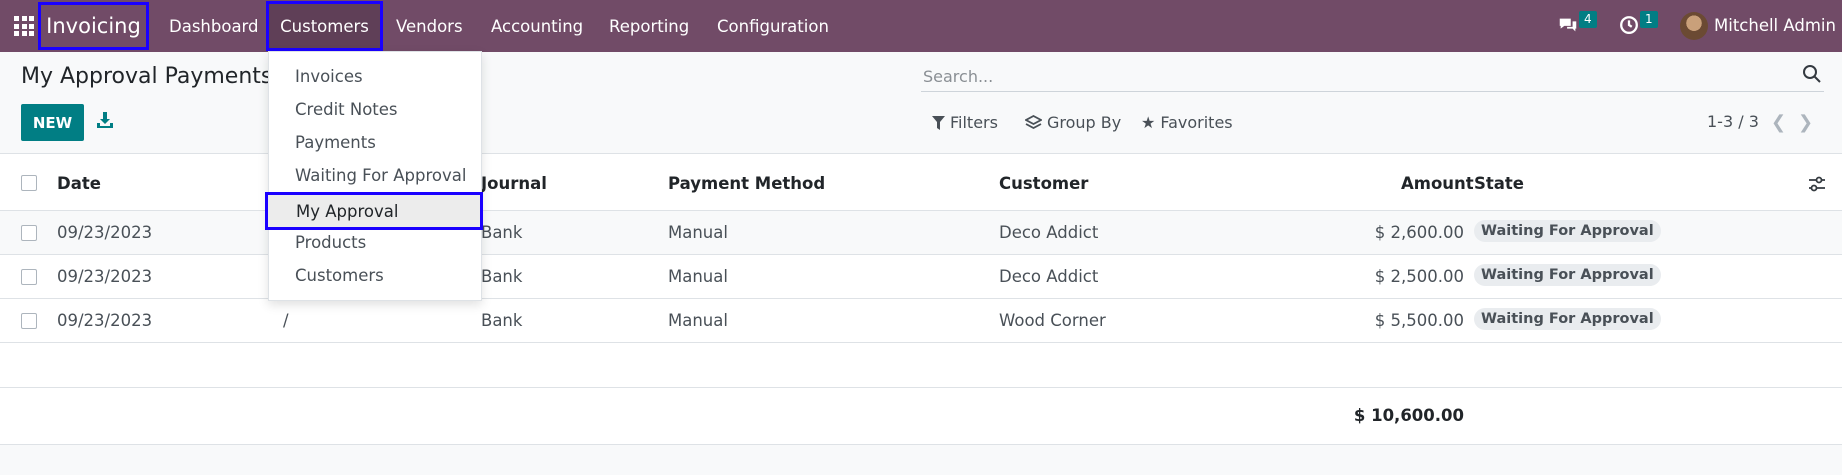  What do you see at coordinates (1629, 25) in the screenshot?
I see `clock-icon` at bounding box center [1629, 25].